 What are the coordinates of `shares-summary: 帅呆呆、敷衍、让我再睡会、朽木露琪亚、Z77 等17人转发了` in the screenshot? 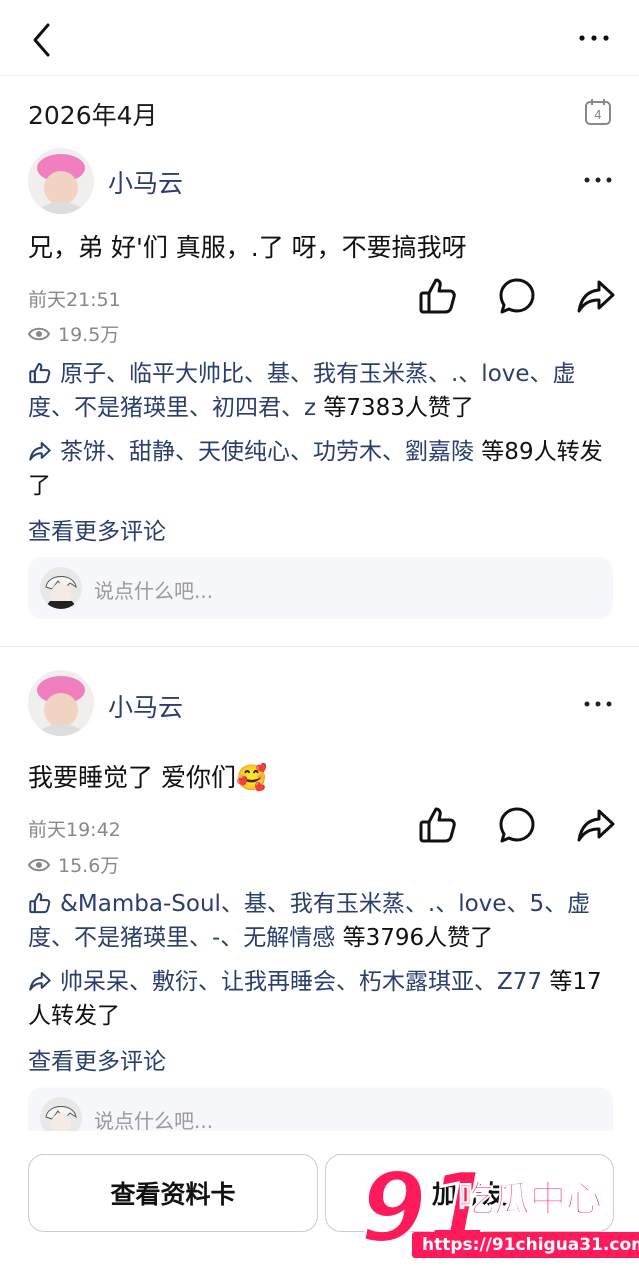 It's located at (320, 999).